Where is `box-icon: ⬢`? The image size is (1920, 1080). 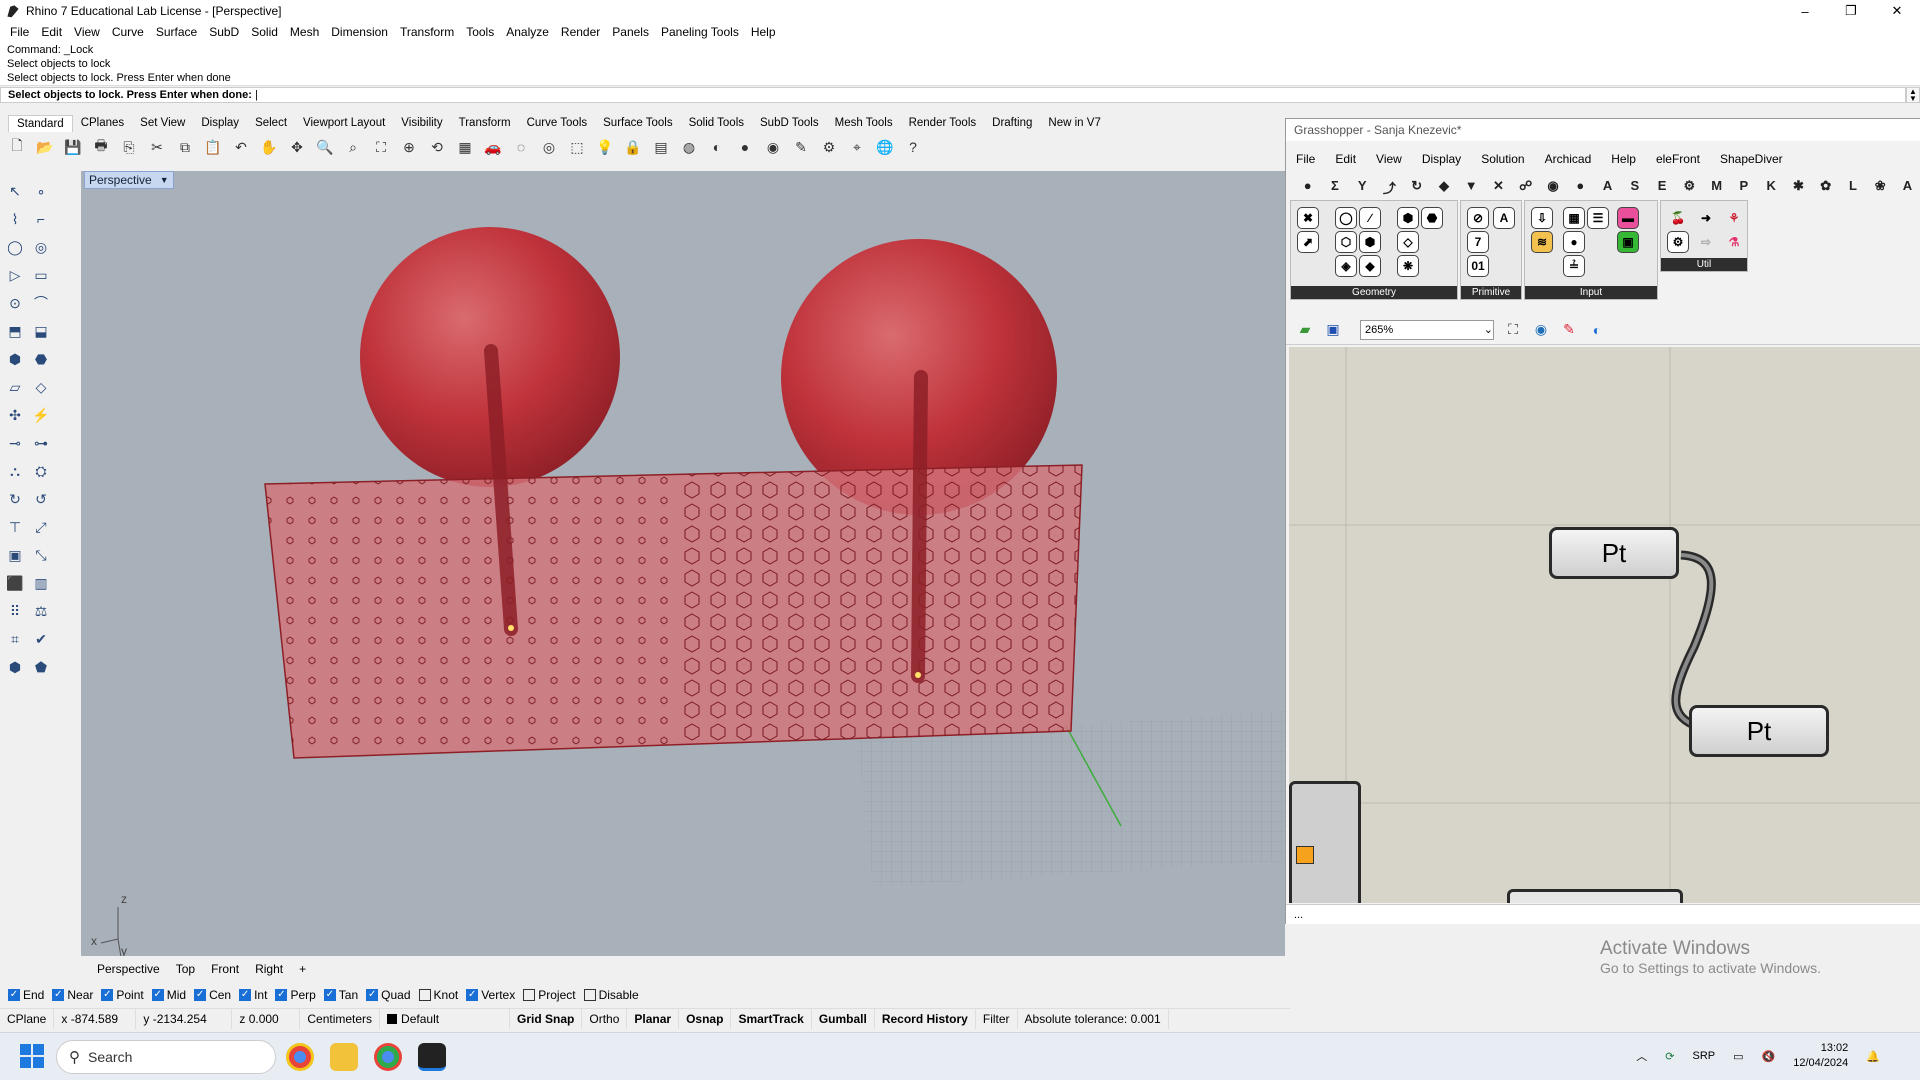
box-icon: ⬢ is located at coordinates (15, 359).